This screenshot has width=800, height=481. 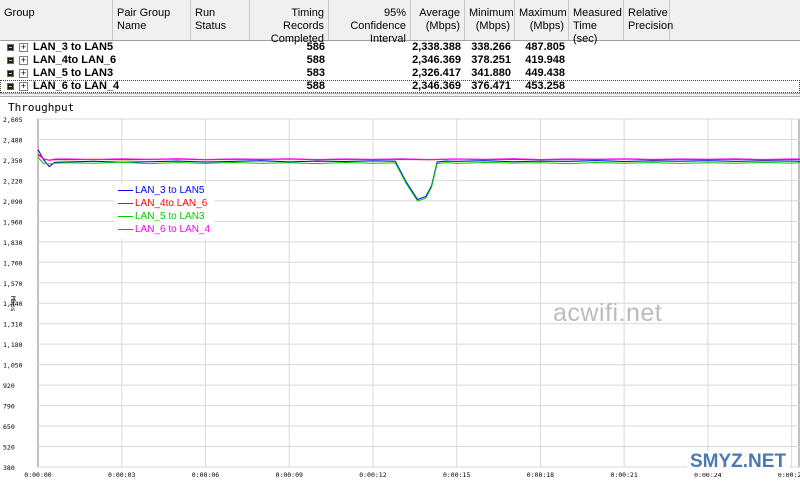 What do you see at coordinates (545, 47) in the screenshot?
I see `cell-max: 487.805` at bounding box center [545, 47].